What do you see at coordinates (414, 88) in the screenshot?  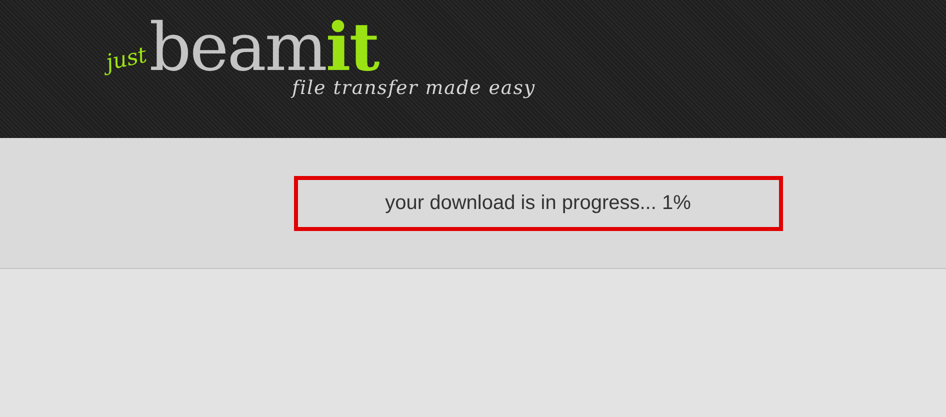 I see `logo-tagline: file transfer made easy` at bounding box center [414, 88].